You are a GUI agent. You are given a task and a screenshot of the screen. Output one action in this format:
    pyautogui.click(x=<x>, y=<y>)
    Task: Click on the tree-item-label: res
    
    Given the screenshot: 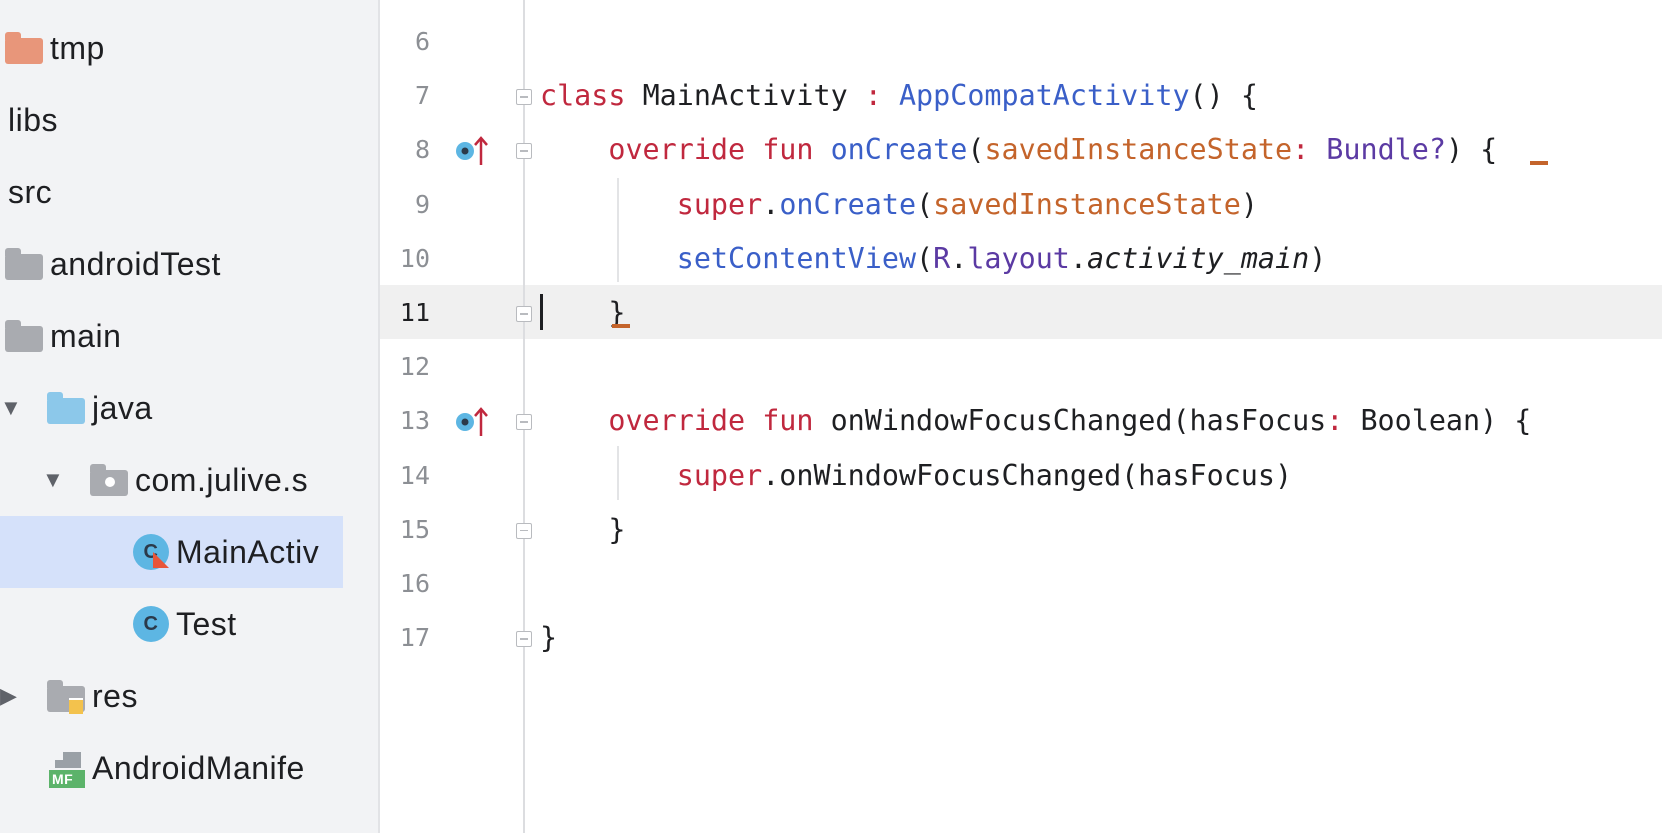 What is the action you would take?
    pyautogui.click(x=115, y=695)
    